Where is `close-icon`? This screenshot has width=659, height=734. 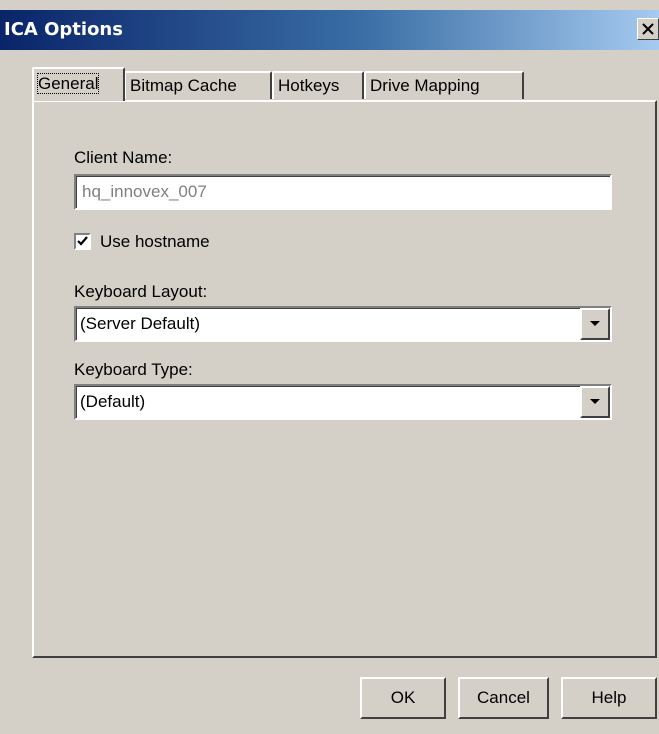 close-icon is located at coordinates (648, 29).